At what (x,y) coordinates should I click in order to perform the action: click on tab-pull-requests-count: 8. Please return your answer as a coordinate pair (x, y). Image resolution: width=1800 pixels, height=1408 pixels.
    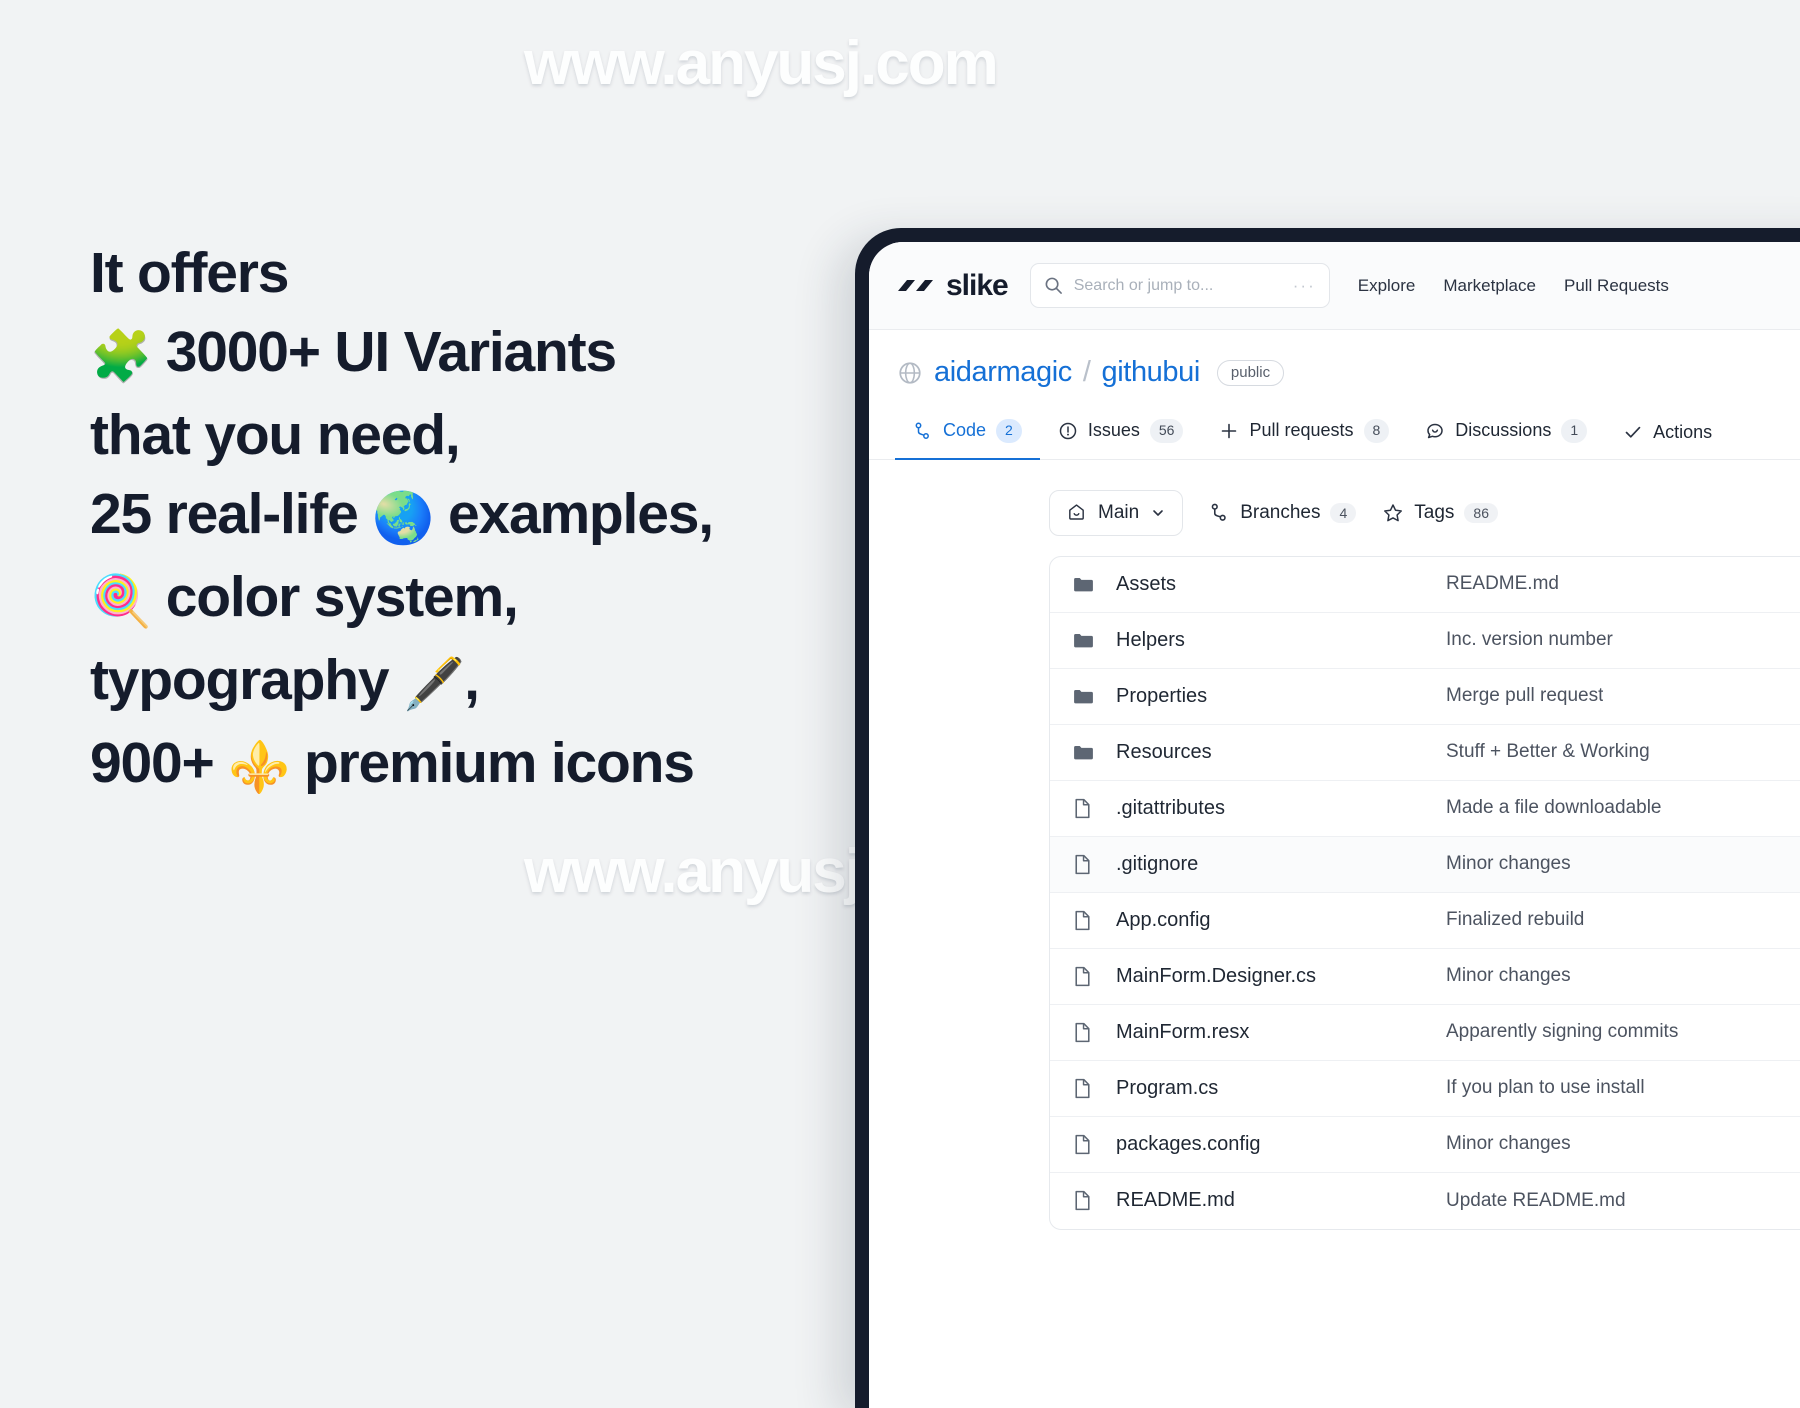
    Looking at the image, I should click on (1376, 431).